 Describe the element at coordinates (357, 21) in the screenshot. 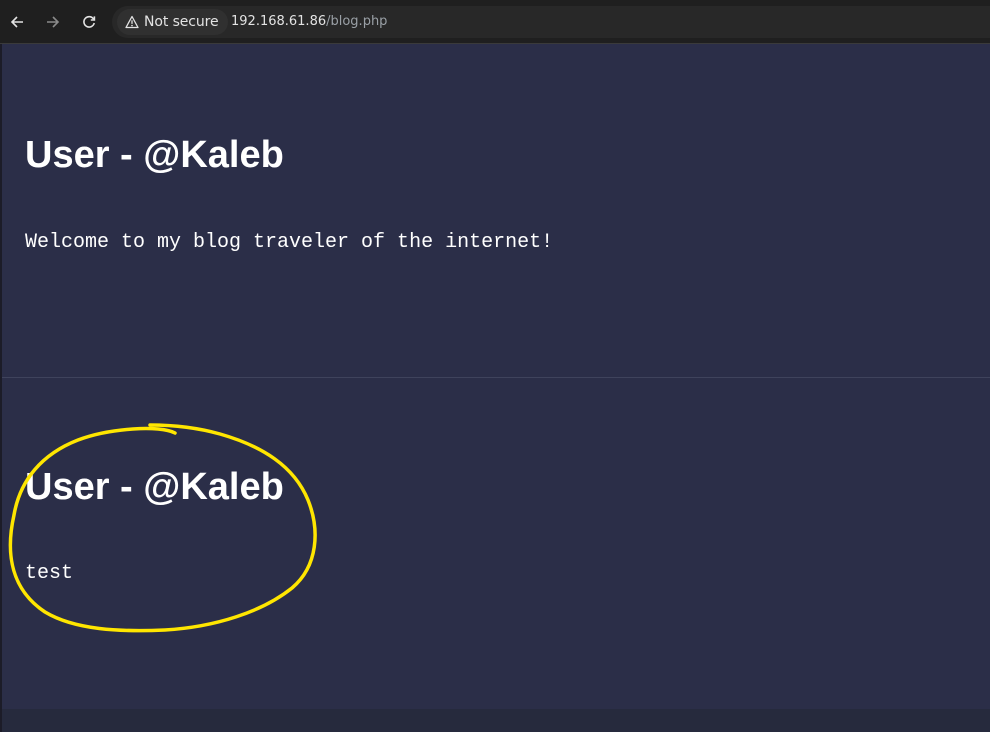

I see `url-path: /blog.php` at that location.